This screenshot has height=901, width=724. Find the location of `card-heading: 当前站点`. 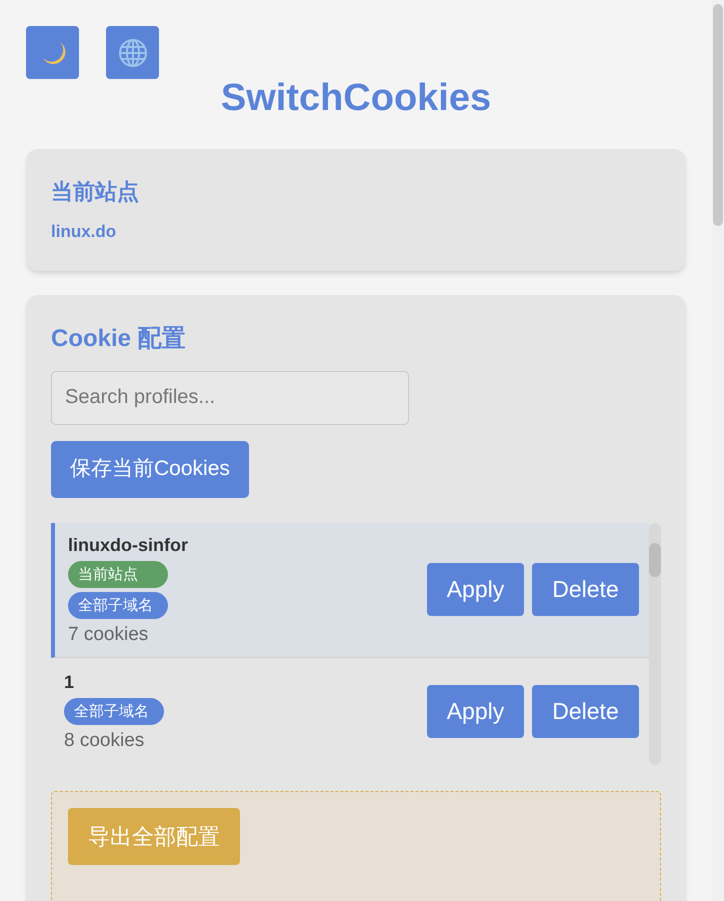

card-heading: 当前站点 is located at coordinates (95, 192).